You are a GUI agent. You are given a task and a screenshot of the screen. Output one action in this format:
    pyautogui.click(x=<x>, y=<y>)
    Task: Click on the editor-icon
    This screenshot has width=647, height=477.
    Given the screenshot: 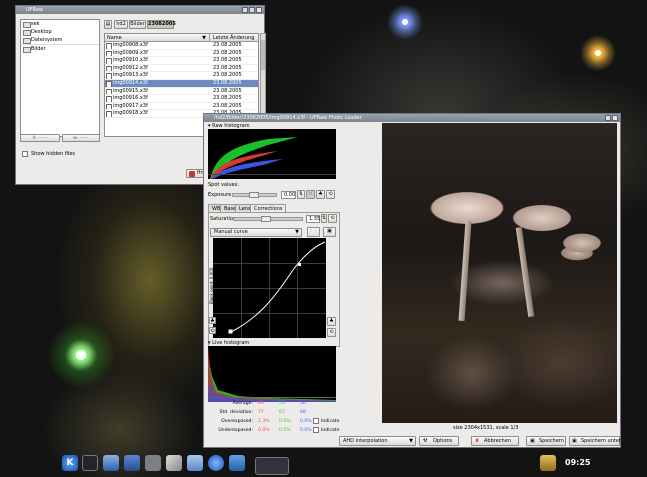 What is the action you would take?
    pyautogui.click(x=195, y=463)
    